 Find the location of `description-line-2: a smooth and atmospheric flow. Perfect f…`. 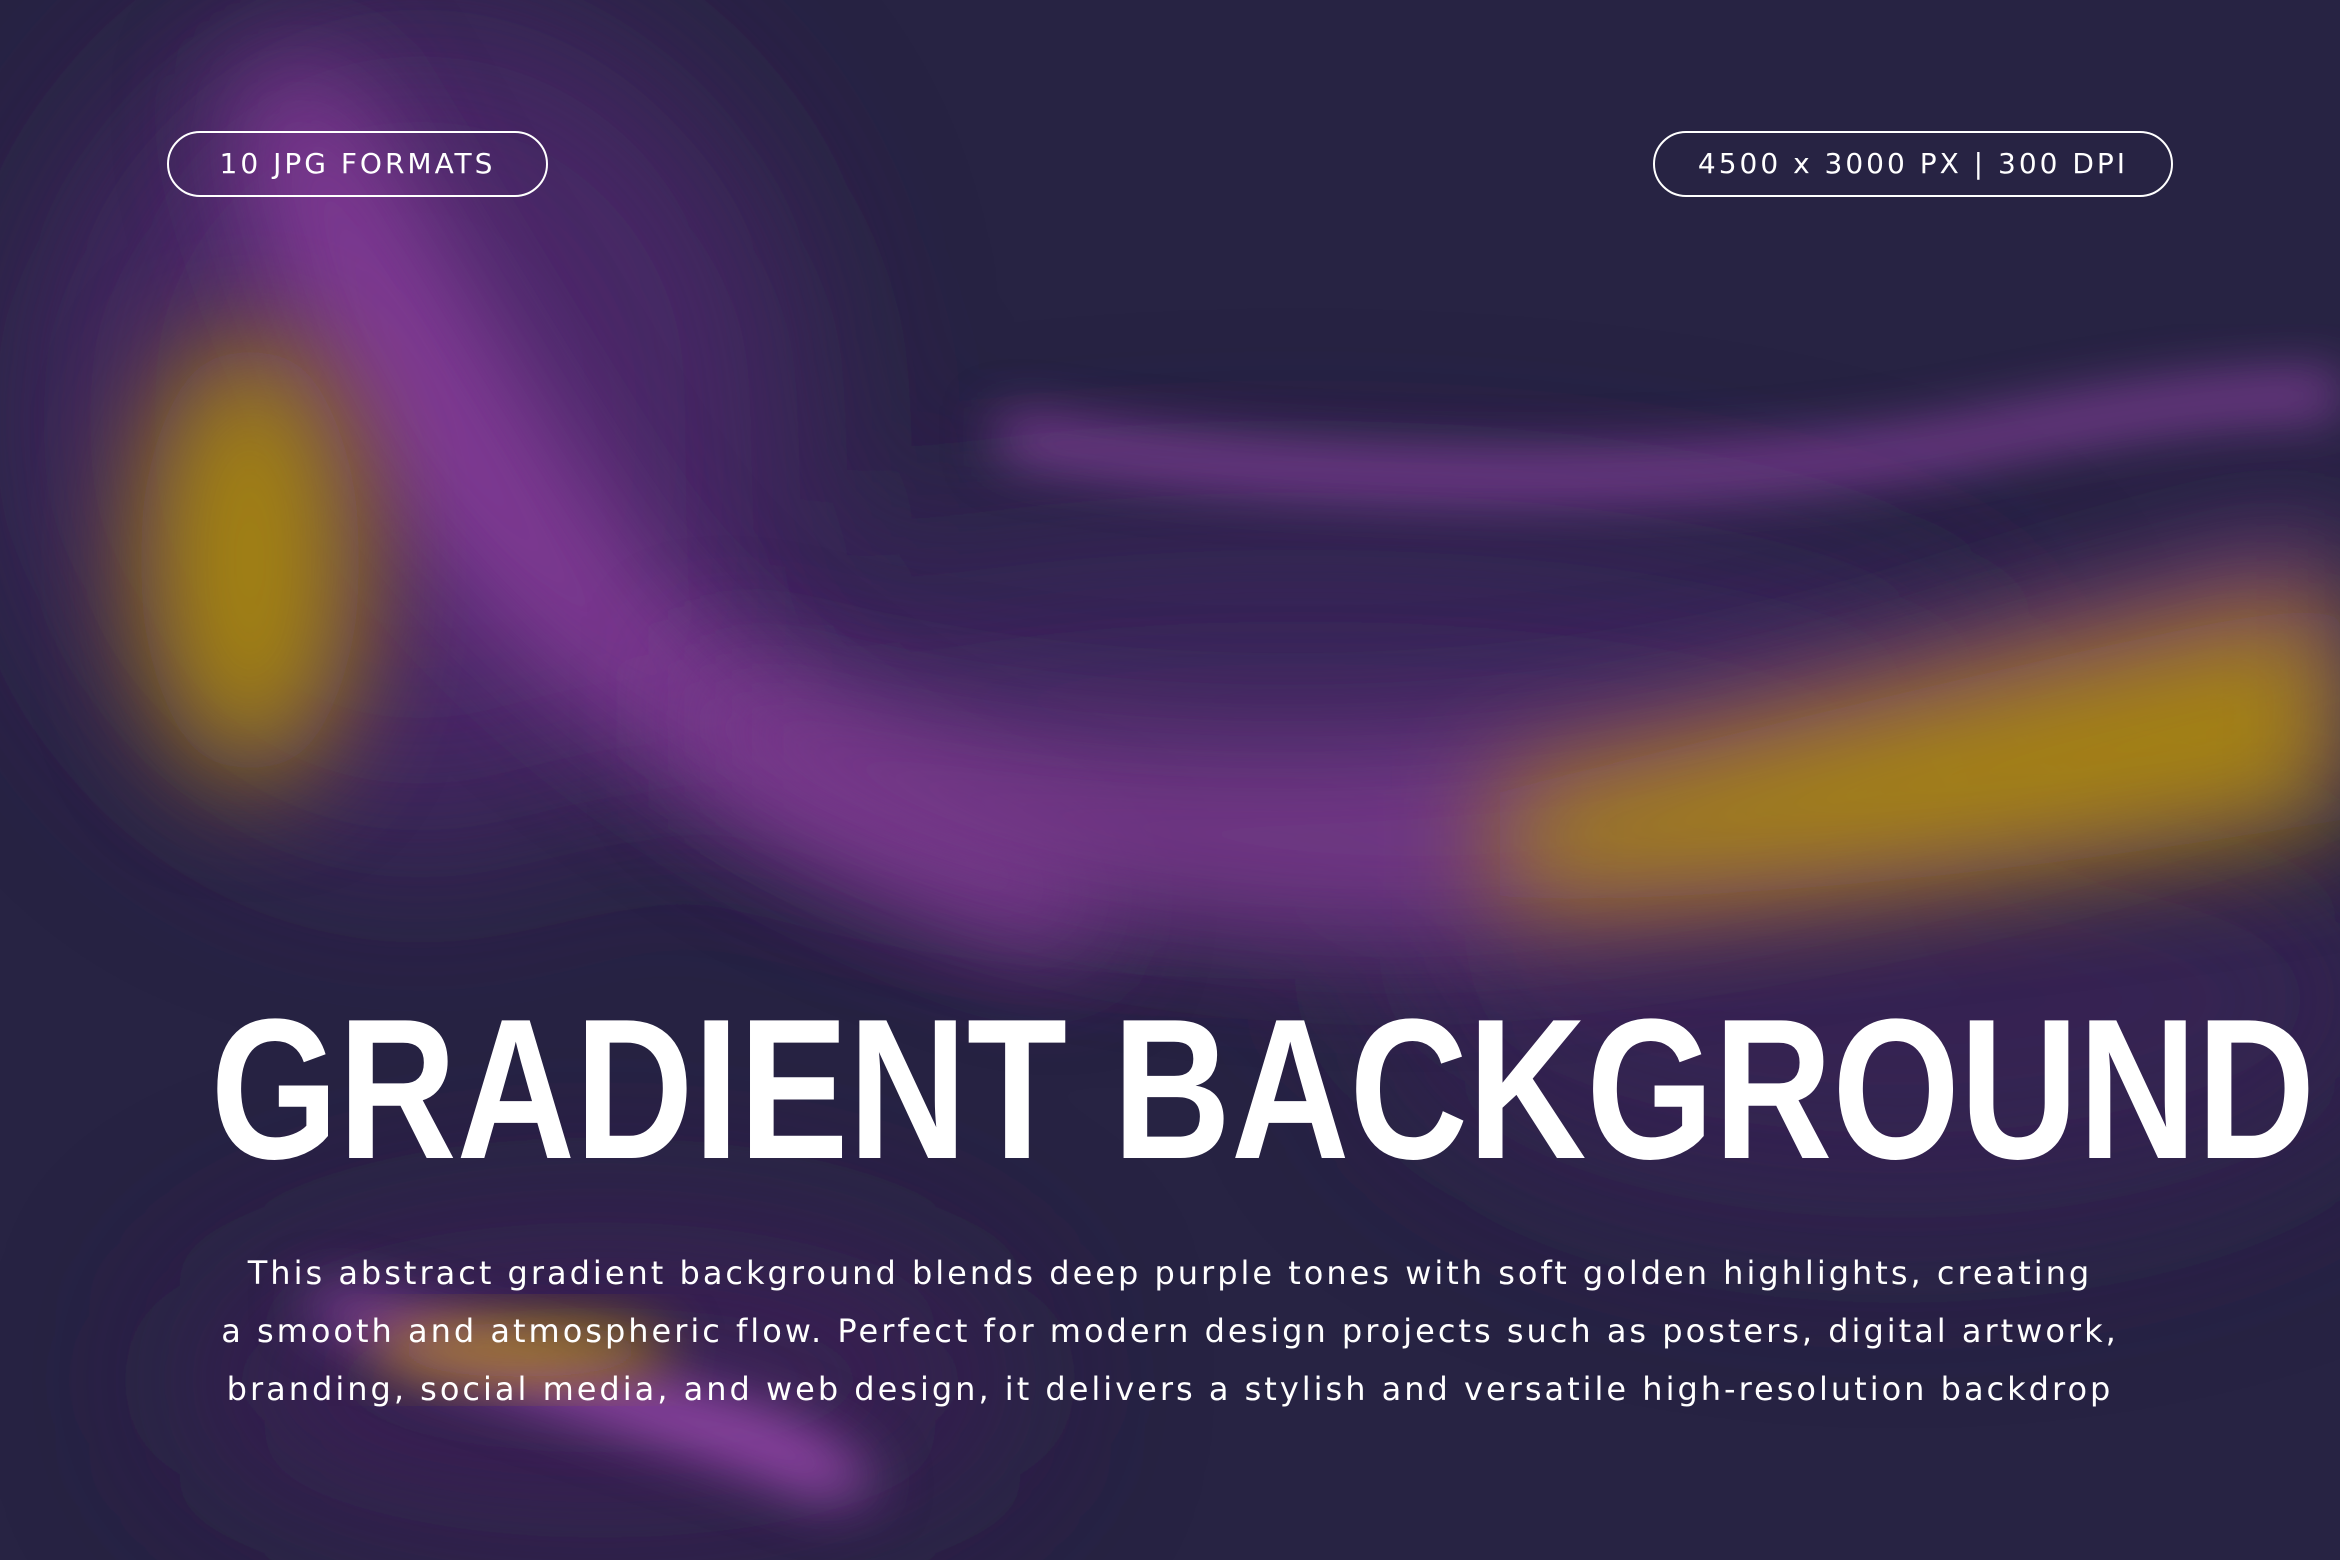

description-line-2: a smooth and atmospheric flow. Perfect f… is located at coordinates (1170, 1331).